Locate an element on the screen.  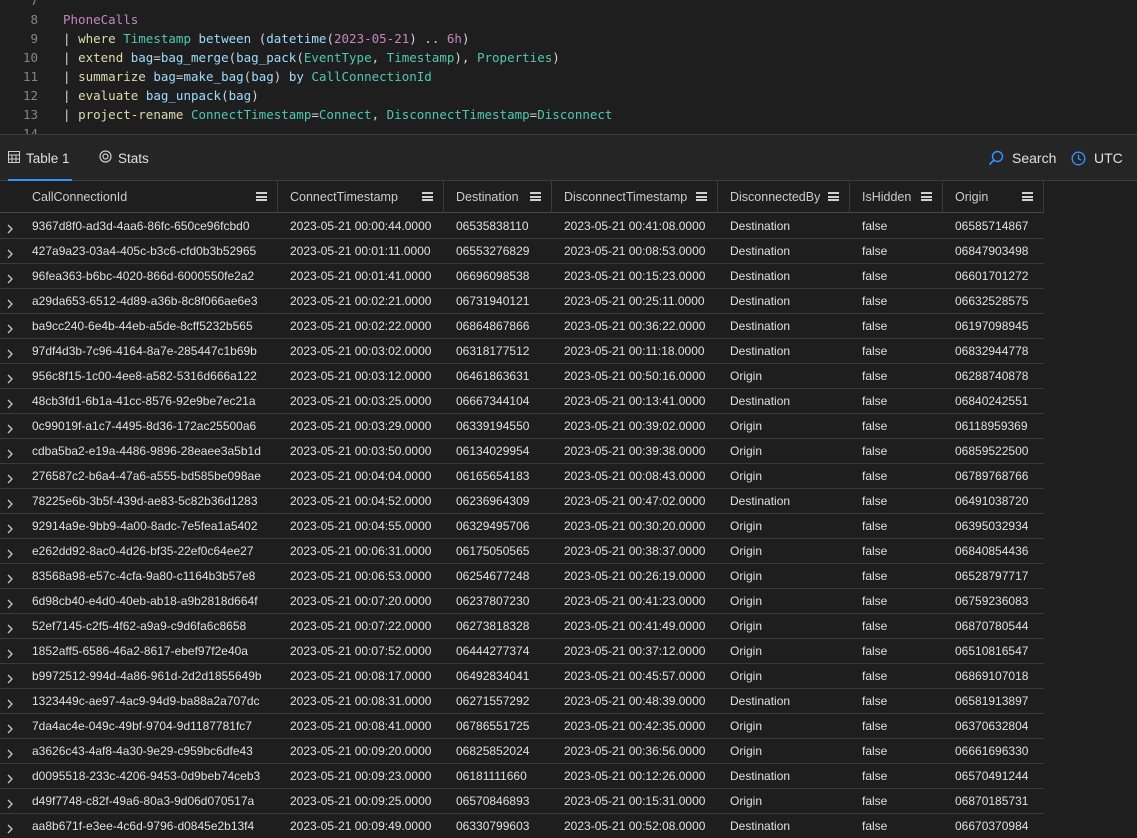
cell-origin: 06869107018 is located at coordinates (993, 676).